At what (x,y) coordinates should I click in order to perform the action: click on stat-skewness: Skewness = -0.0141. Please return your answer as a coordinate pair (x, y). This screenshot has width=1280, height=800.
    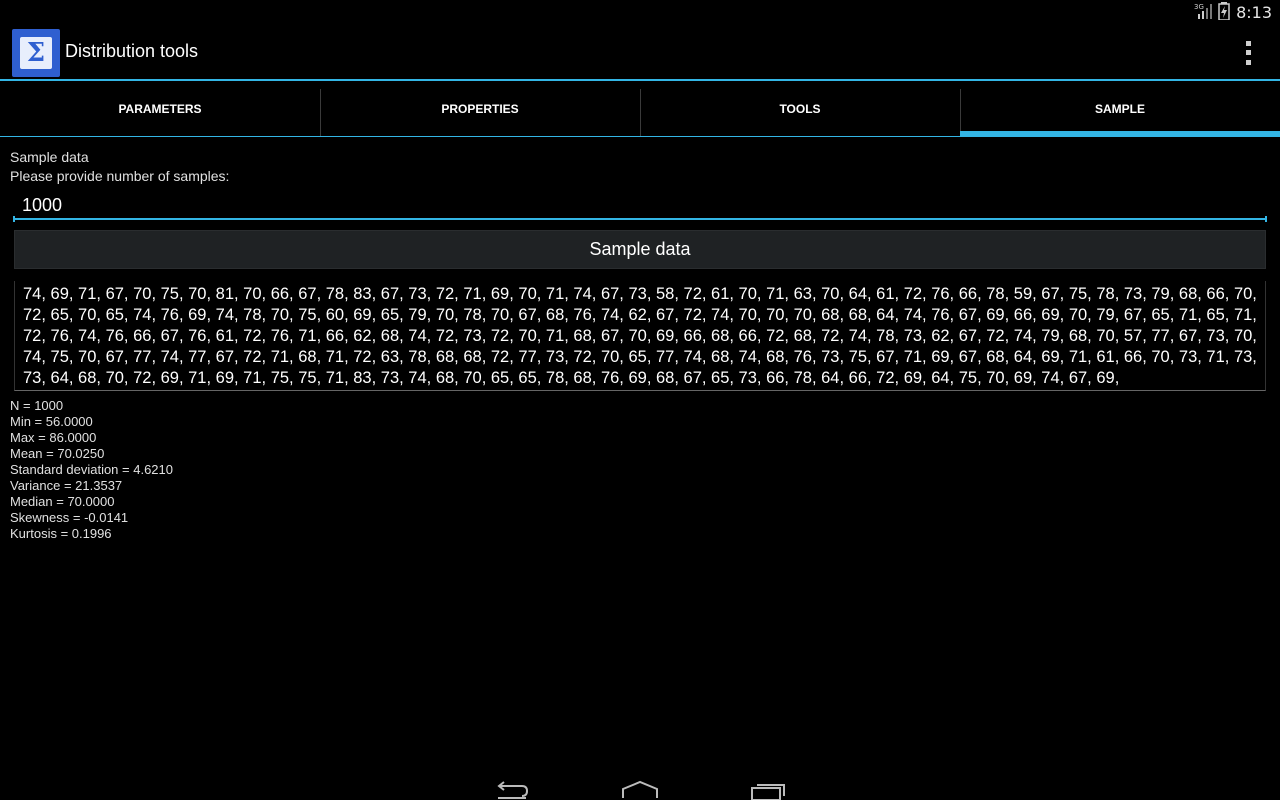
    Looking at the image, I should click on (69, 517).